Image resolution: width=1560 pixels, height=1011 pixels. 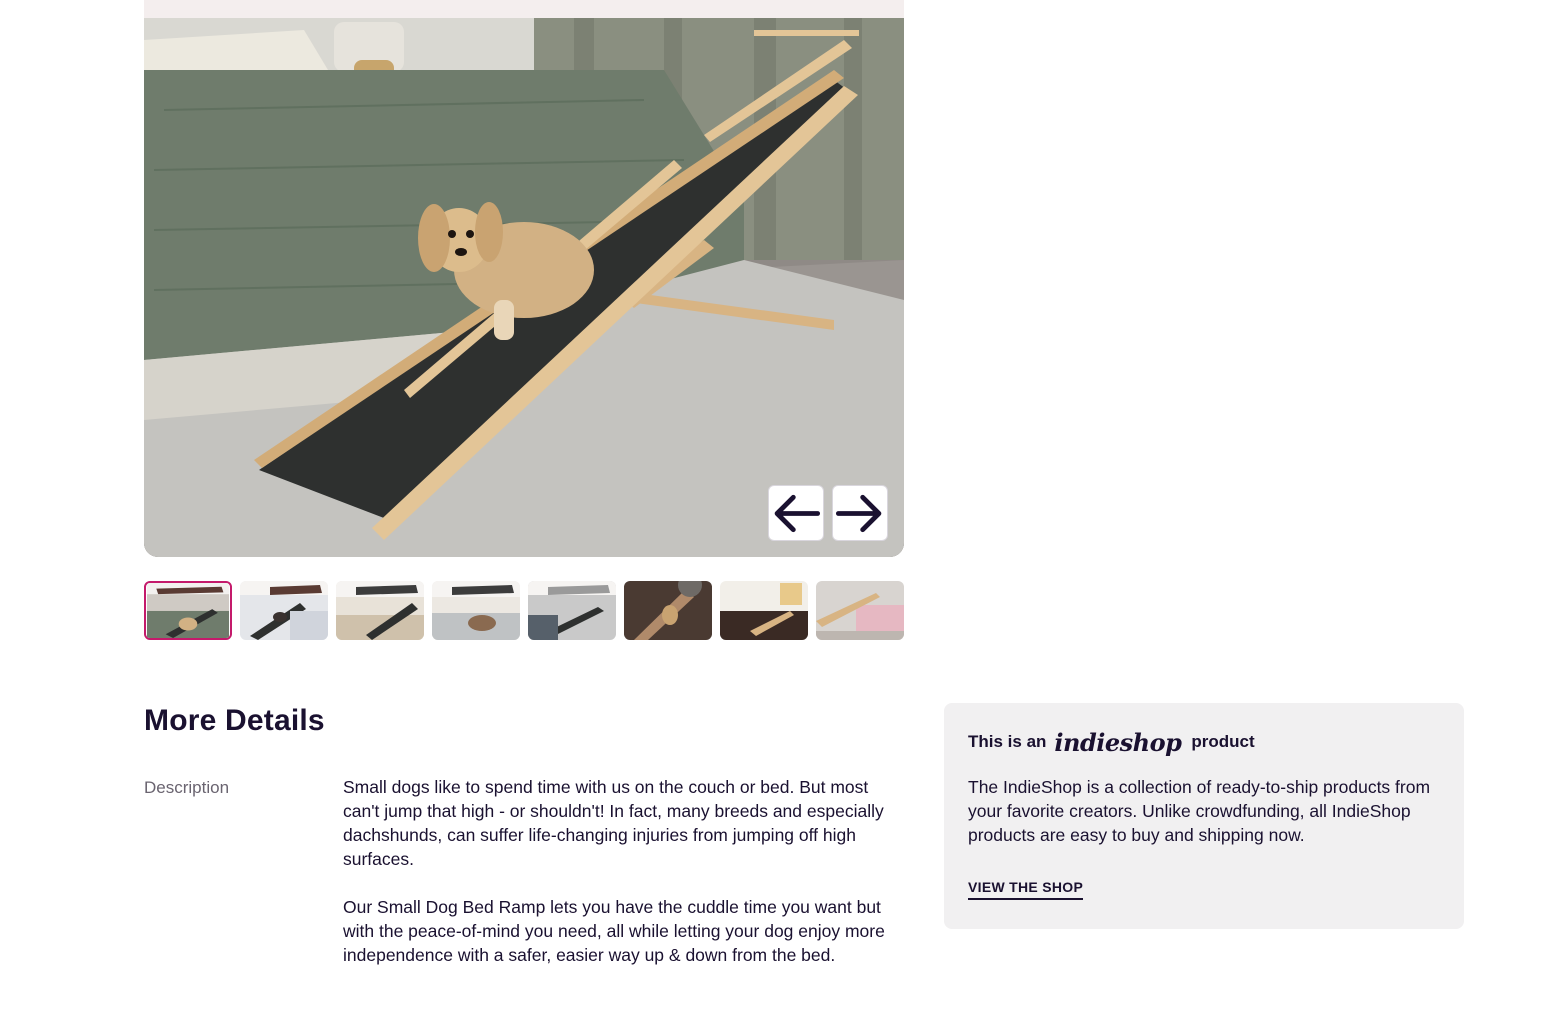 What do you see at coordinates (1223, 741) in the screenshot?
I see `indieshop-suffix: product` at bounding box center [1223, 741].